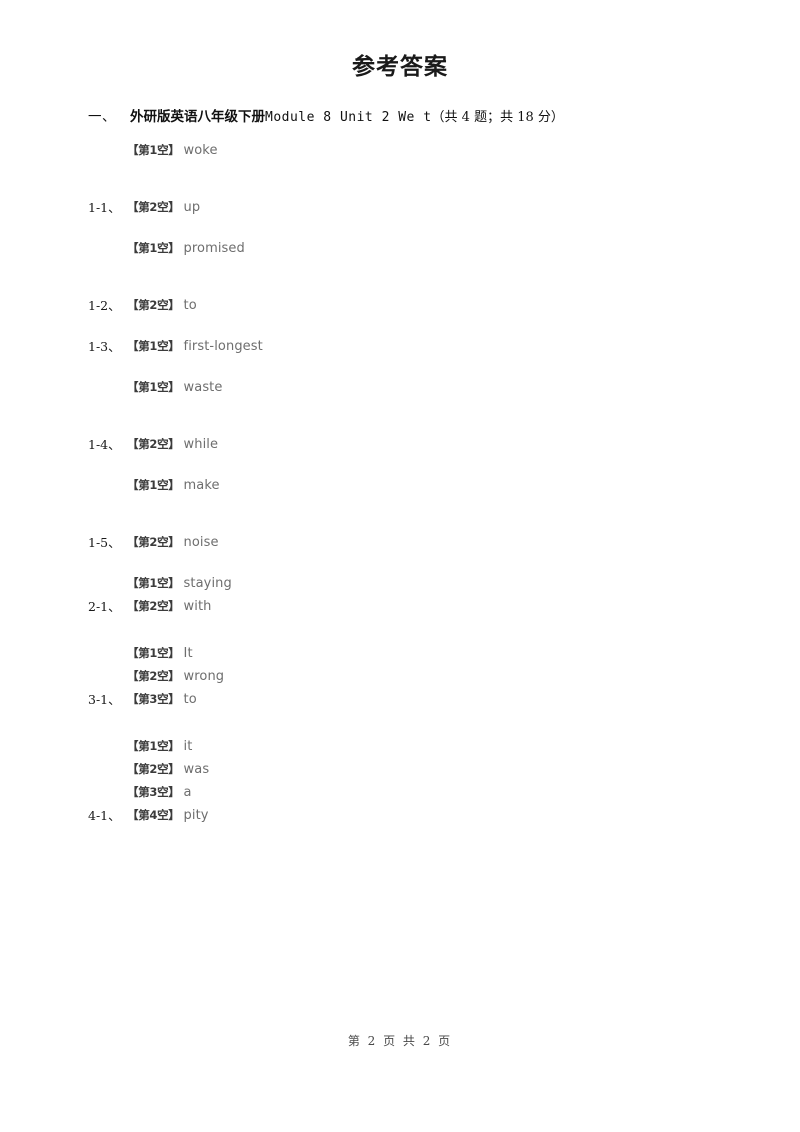 Image resolution: width=800 pixels, height=1132 pixels. I want to click on blank-list: 【第1空】 promised 【第2空】 to, so click(463, 276).